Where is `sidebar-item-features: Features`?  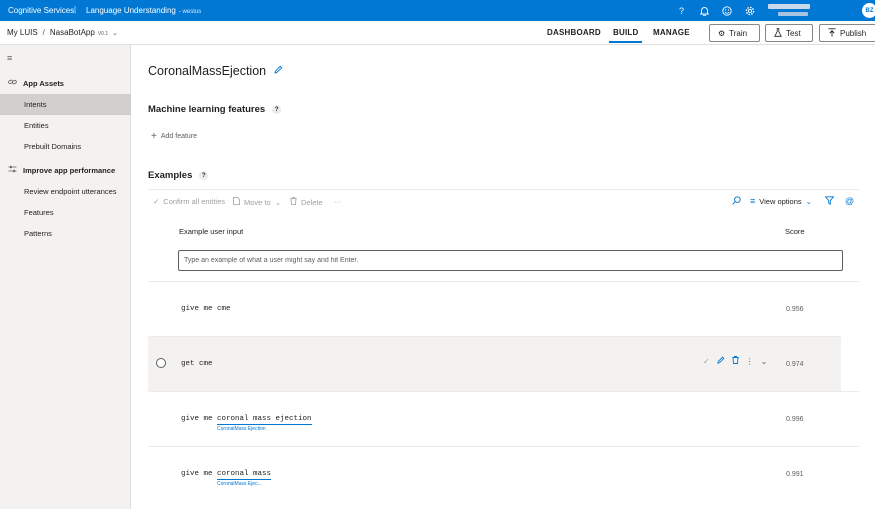 sidebar-item-features: Features is located at coordinates (65, 212).